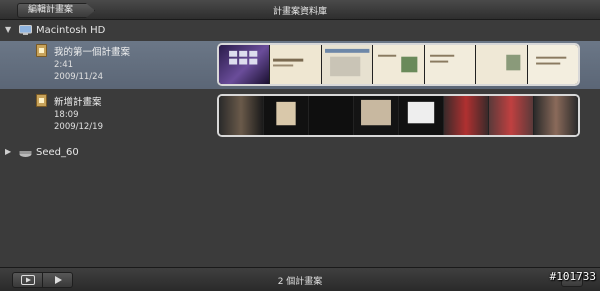 Image resolution: width=600 pixels, height=291 pixels. Describe the element at coordinates (66, 115) in the screenshot. I see `project-duration: 18:09` at that location.